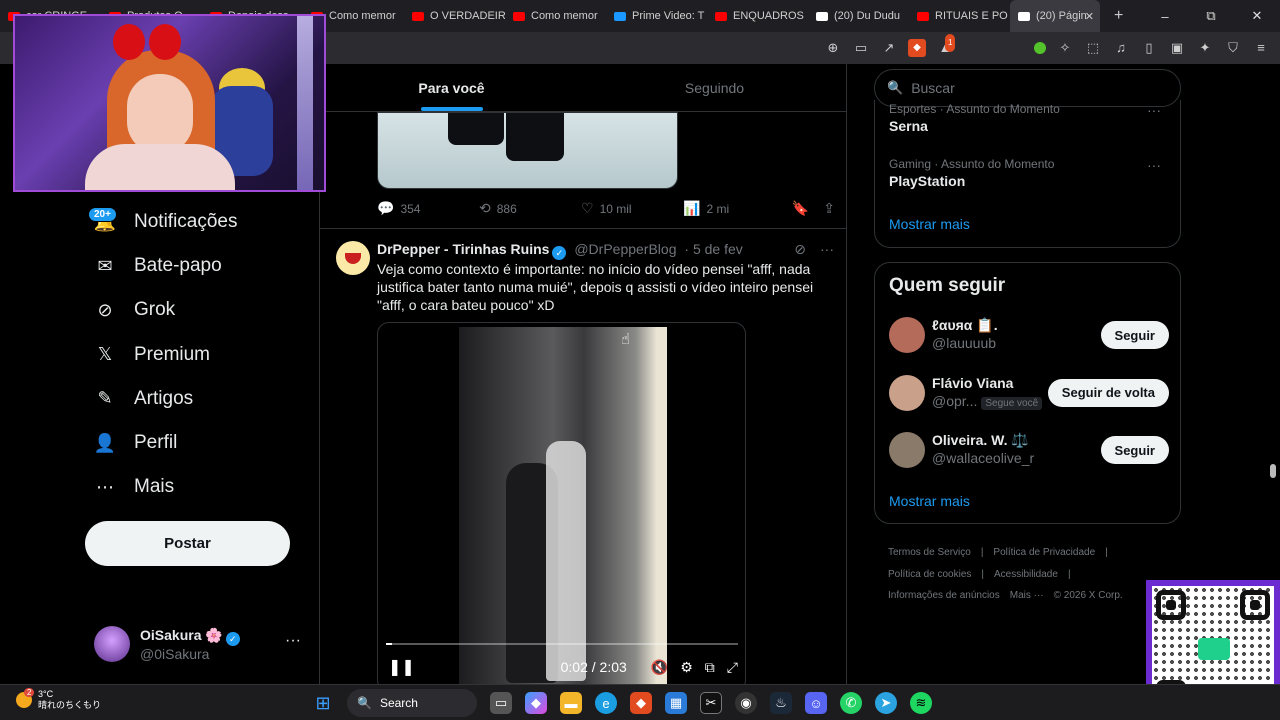 The height and width of the screenshot is (720, 1280). Describe the element at coordinates (1029, 335) in the screenshot. I see `who-to-follow-item: ℓαυяα 📋. @lauuuub Seguir` at that location.